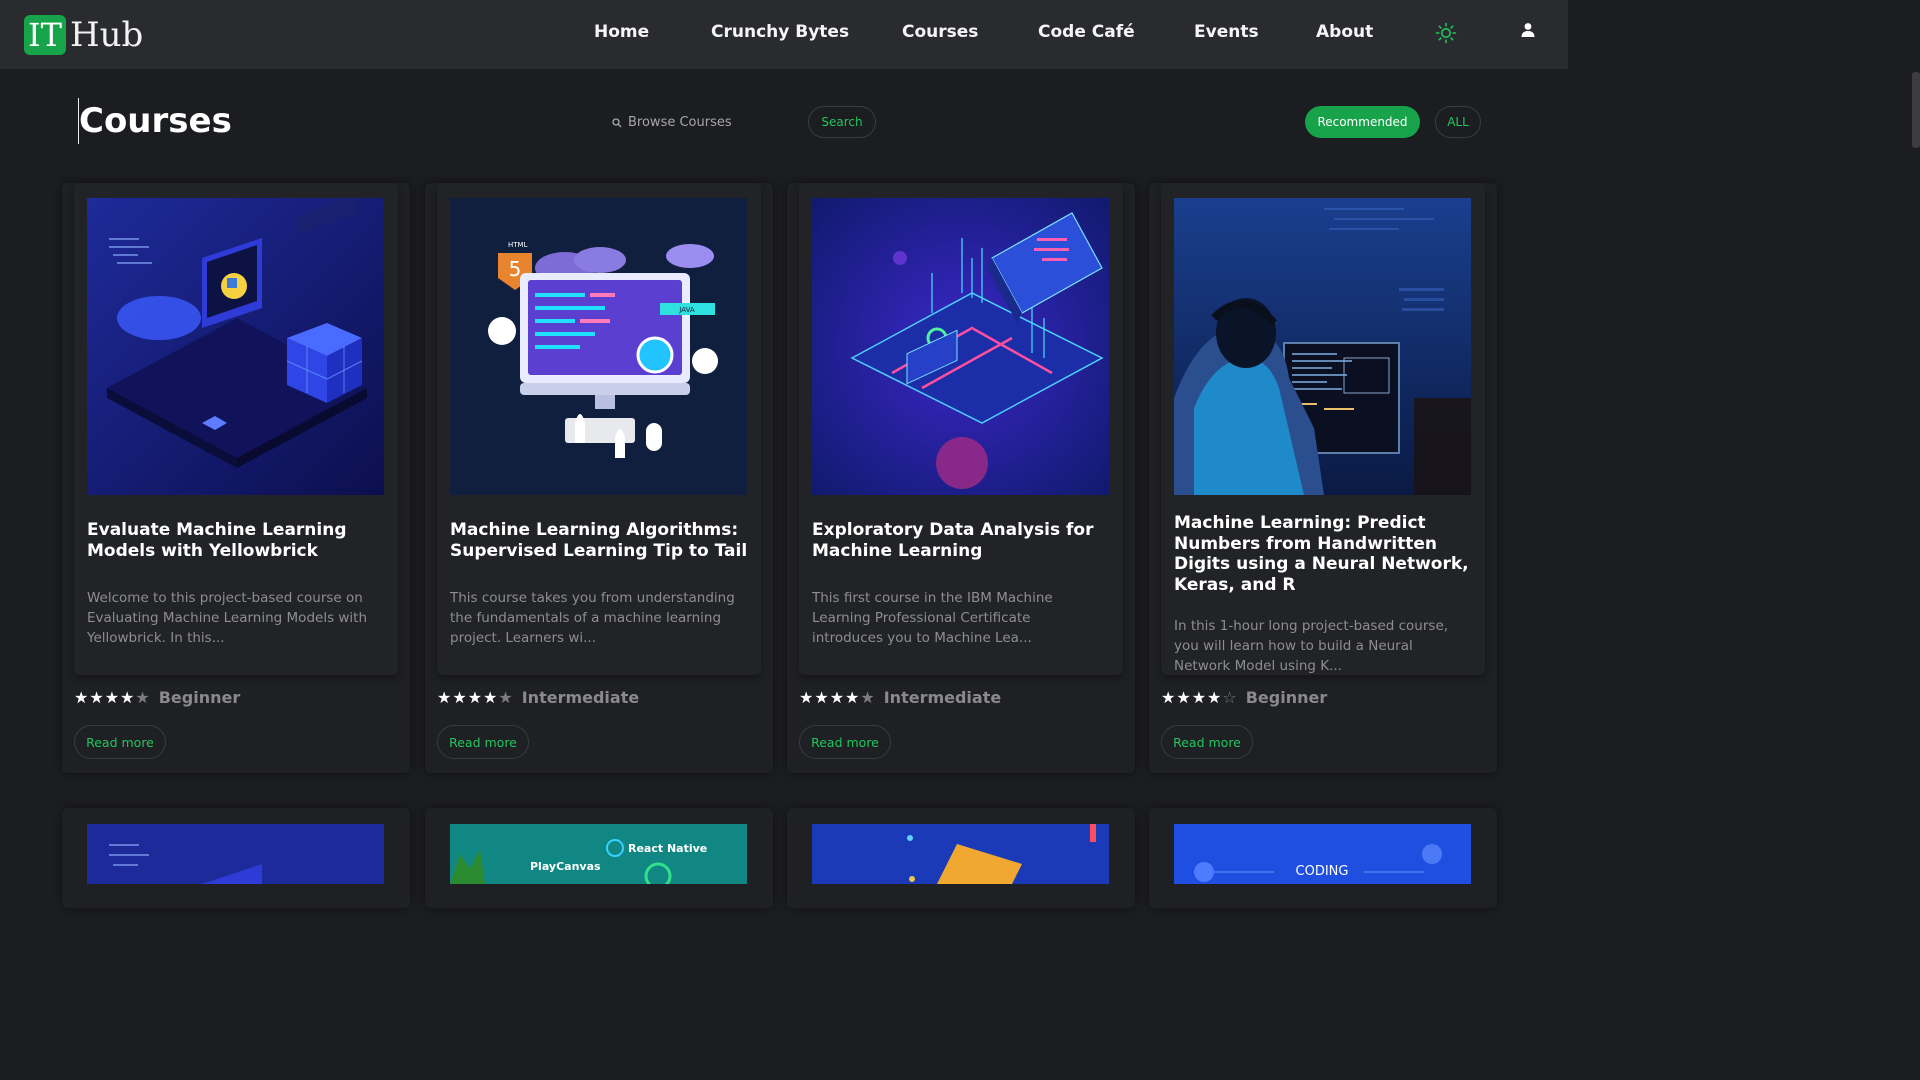 This screenshot has width=1920, height=1080. Describe the element at coordinates (621, 32) in the screenshot. I see `nav-home: Home` at that location.